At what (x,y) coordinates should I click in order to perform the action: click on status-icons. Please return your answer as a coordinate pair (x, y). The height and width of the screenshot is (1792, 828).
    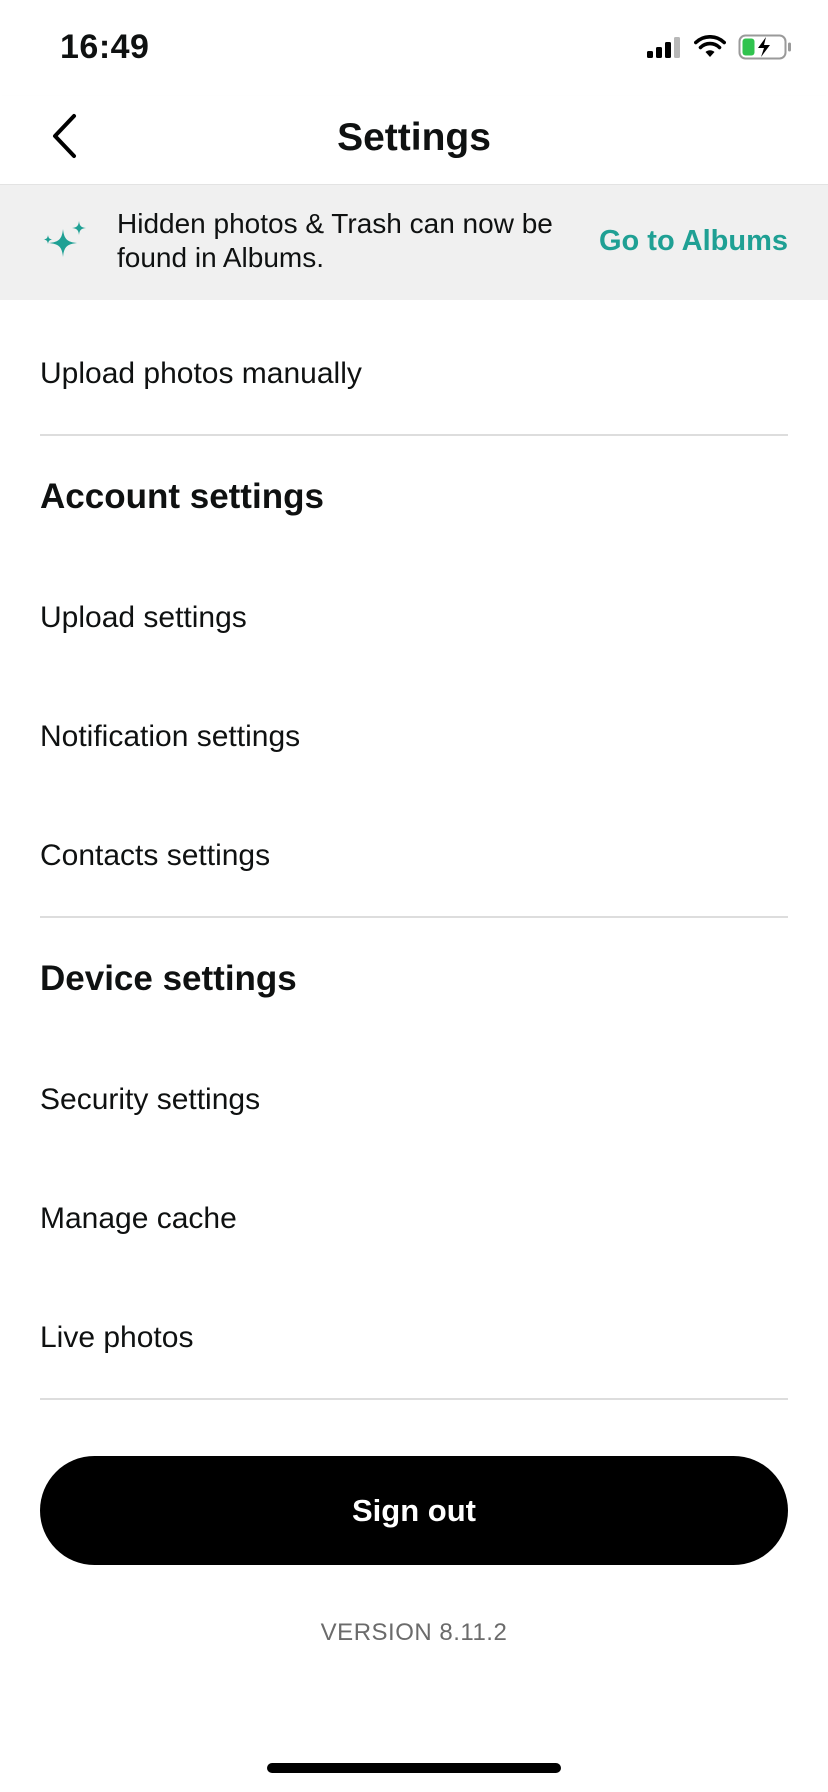
    Looking at the image, I should click on (719, 49).